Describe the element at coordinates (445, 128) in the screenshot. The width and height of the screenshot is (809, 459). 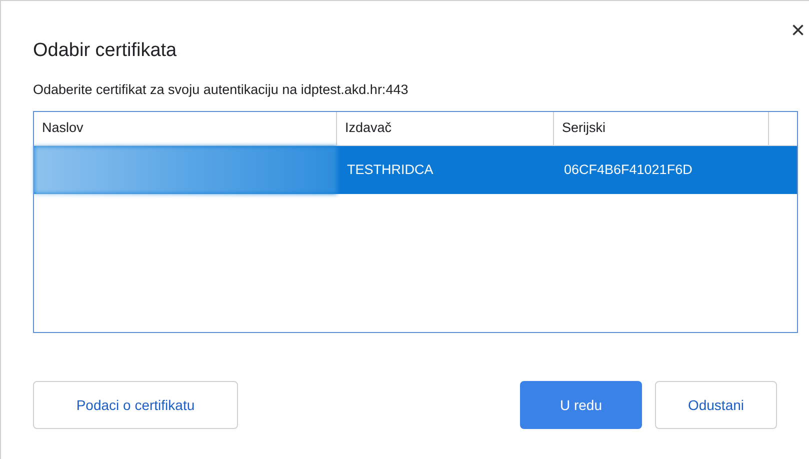
I see `column-header: Izdavač` at that location.